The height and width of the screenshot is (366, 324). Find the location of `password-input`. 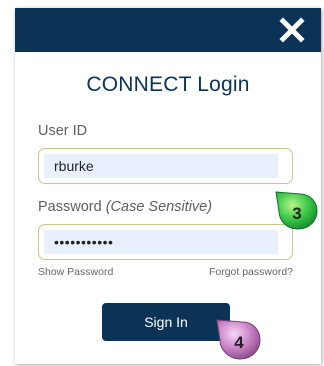

password-input is located at coordinates (161, 242).